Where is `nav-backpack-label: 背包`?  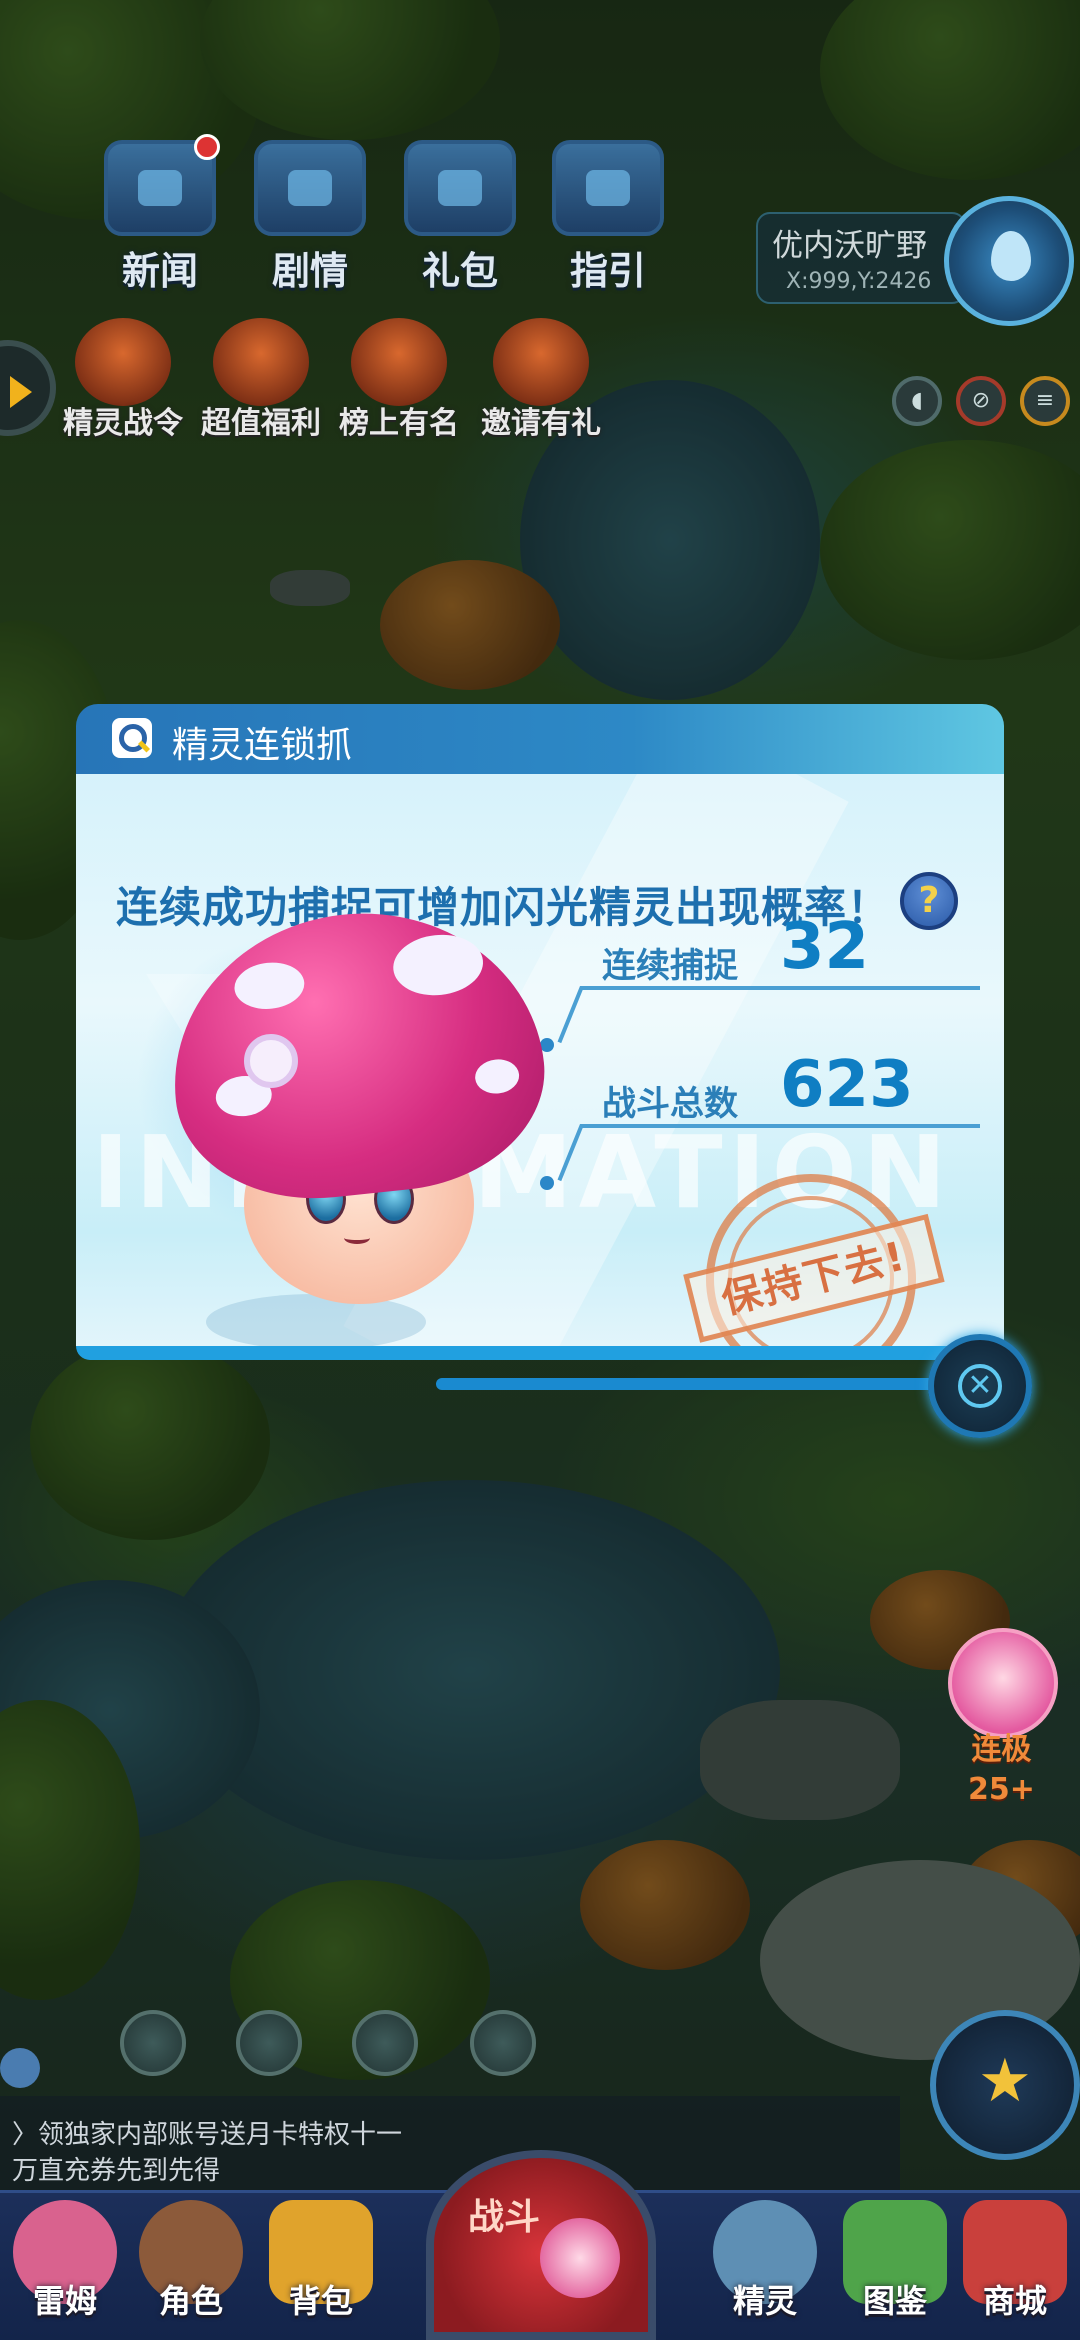
nav-backpack-label: 背包 is located at coordinates (320, 2301).